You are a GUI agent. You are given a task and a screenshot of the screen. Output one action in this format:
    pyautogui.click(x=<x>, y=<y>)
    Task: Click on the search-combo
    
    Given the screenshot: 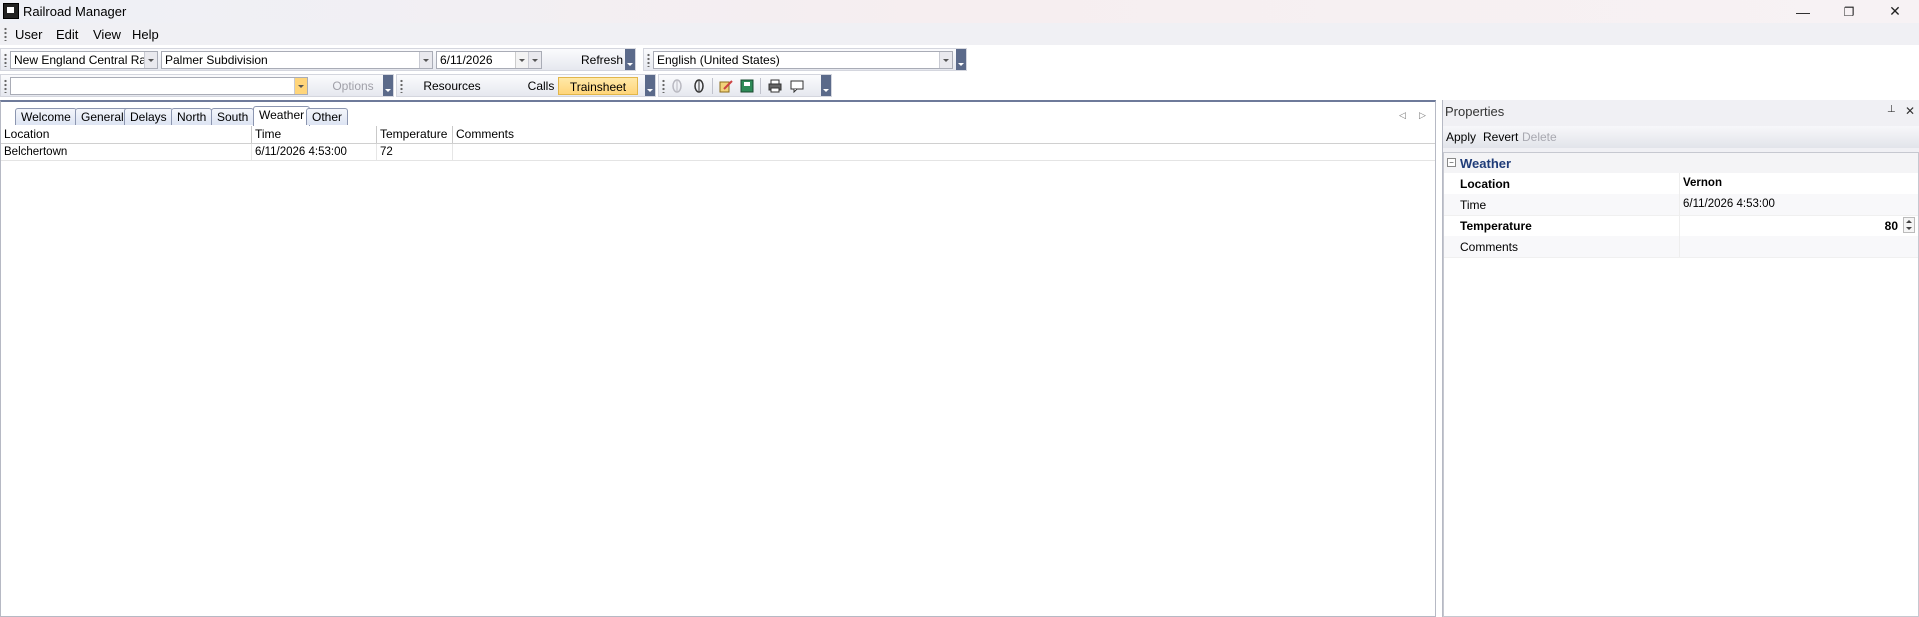 What is the action you would take?
    pyautogui.click(x=159, y=86)
    